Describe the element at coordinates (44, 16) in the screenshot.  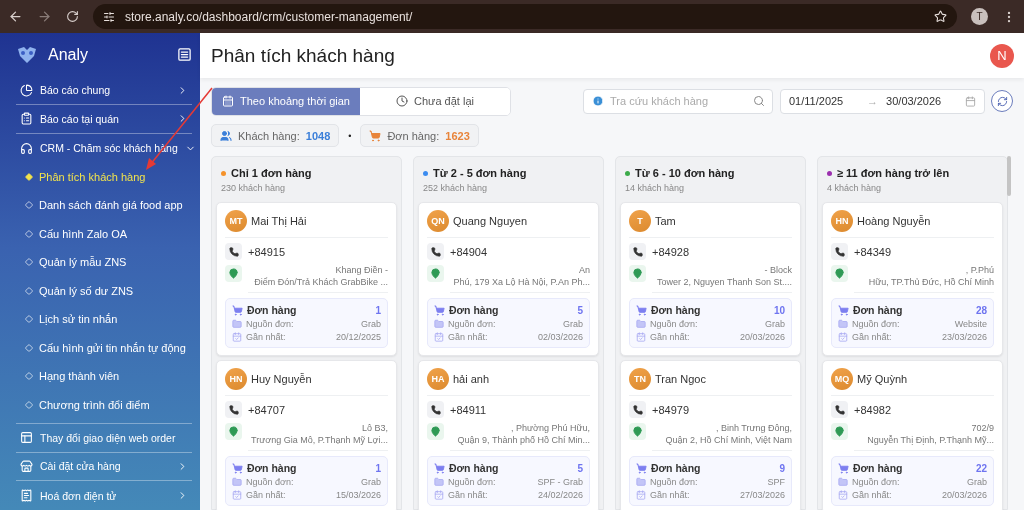
I see `forward-icon` at that location.